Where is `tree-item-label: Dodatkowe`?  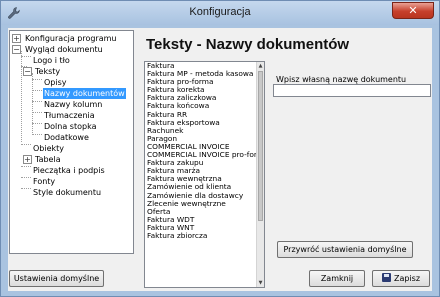
tree-item-label: Dodatkowe is located at coordinates (66, 137).